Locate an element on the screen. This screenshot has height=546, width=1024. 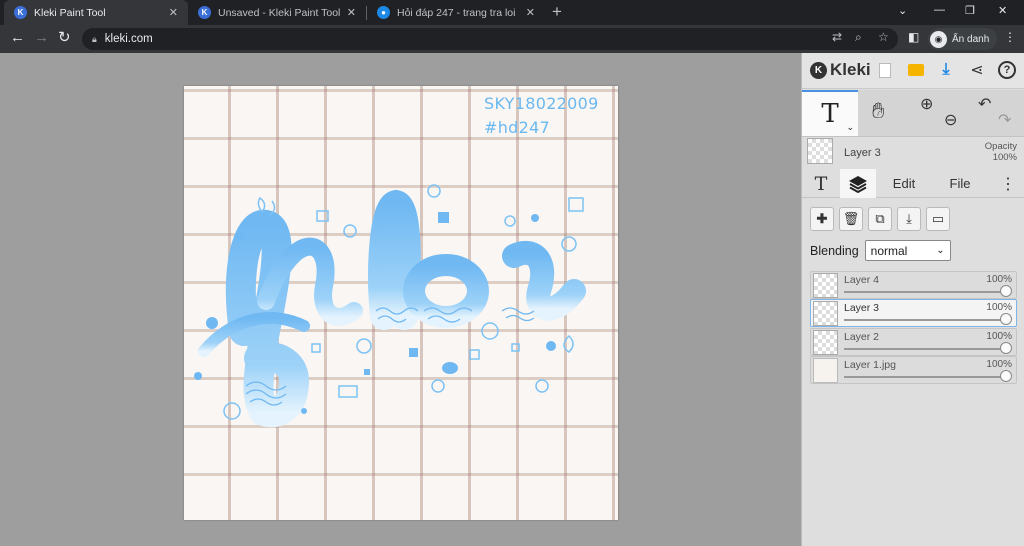
brand-name: Kleki is located at coordinates (850, 69).